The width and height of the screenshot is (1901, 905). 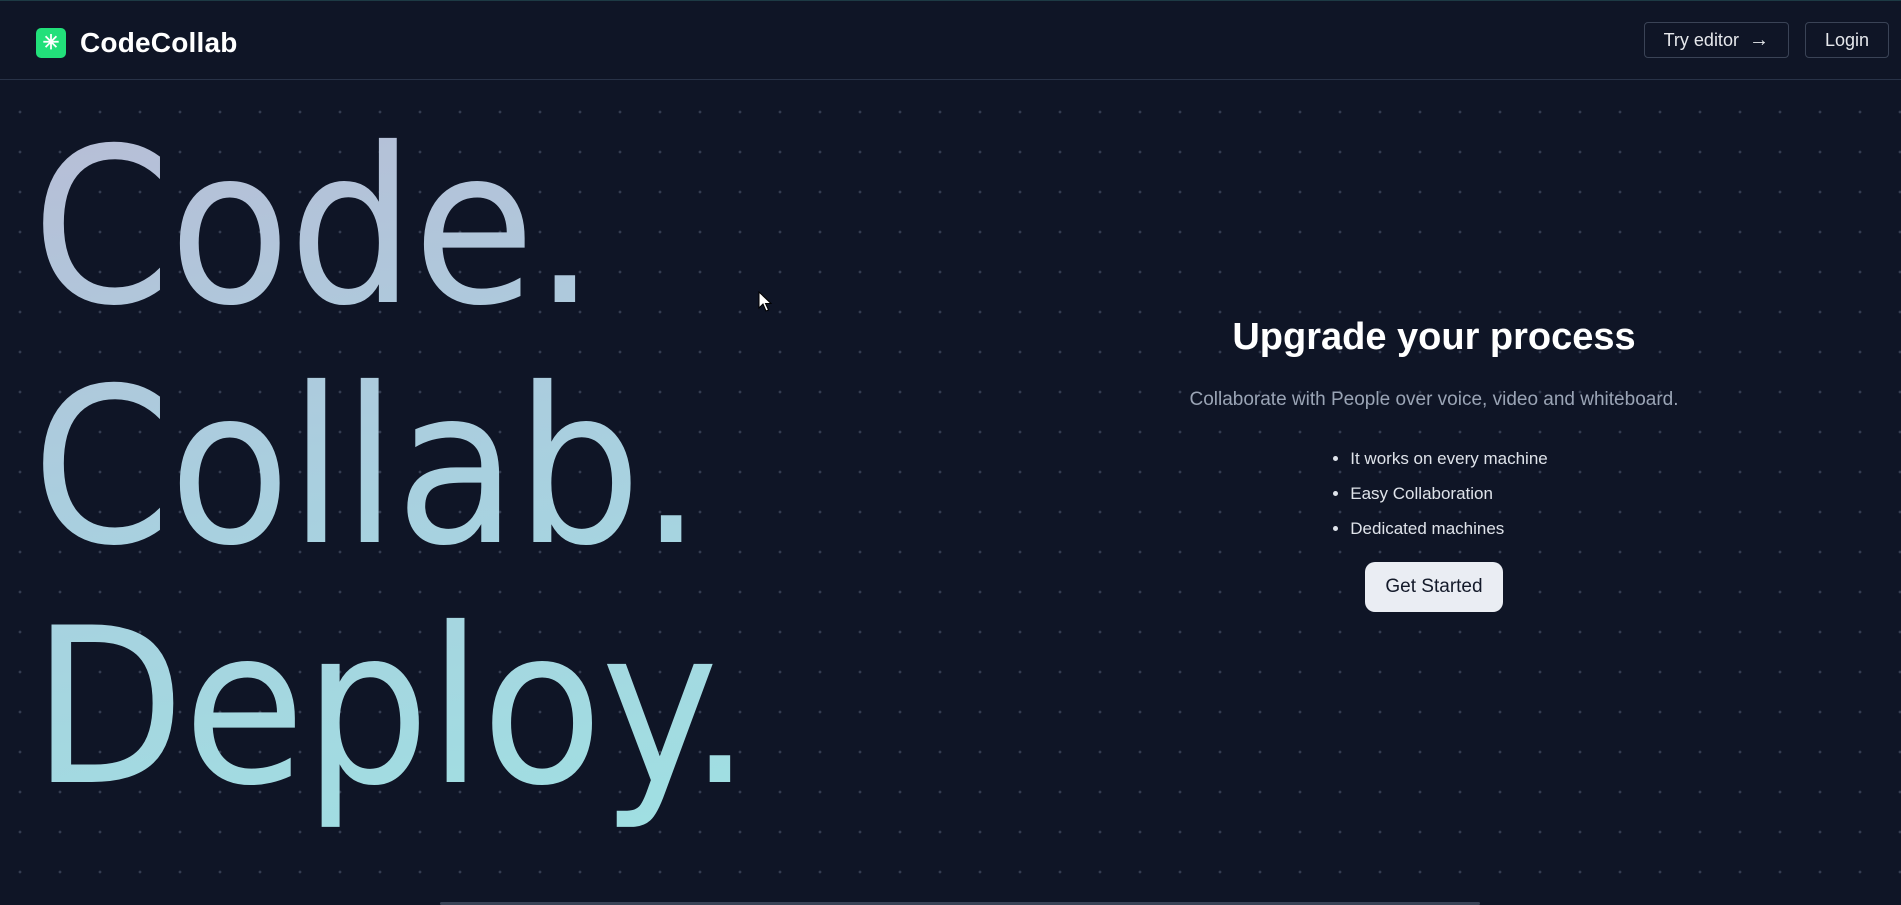 What do you see at coordinates (1758, 40) in the screenshot?
I see `arrow-right-icon: →` at bounding box center [1758, 40].